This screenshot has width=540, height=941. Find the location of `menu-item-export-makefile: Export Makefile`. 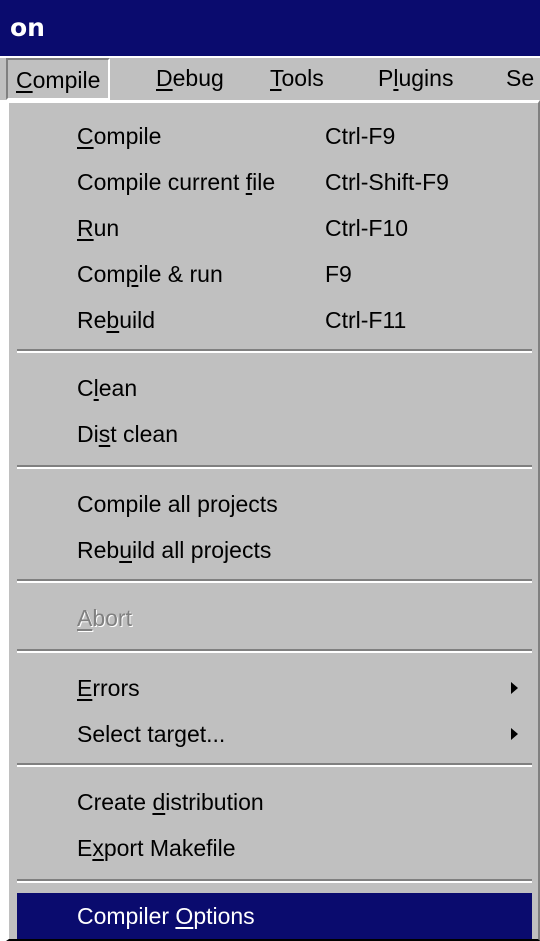

menu-item-export-makefile: Export Makefile is located at coordinates (274, 848).